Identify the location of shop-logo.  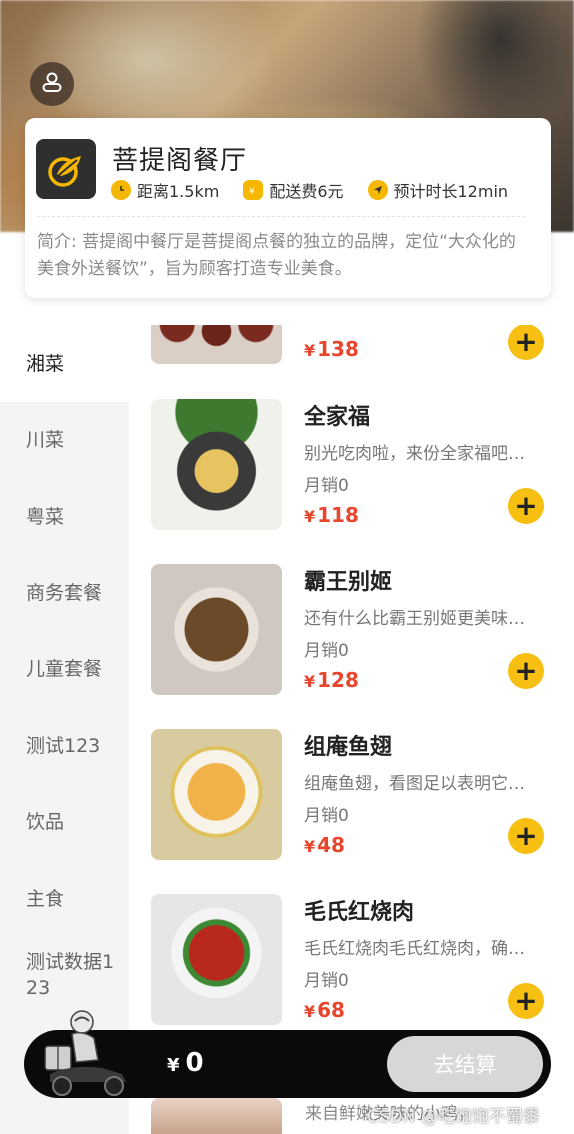
(66, 169).